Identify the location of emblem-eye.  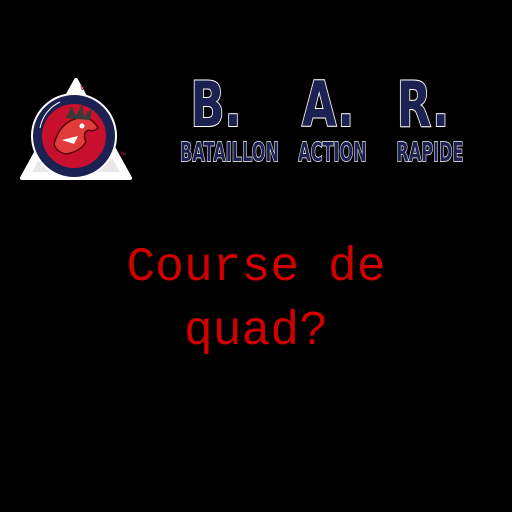
(82, 126).